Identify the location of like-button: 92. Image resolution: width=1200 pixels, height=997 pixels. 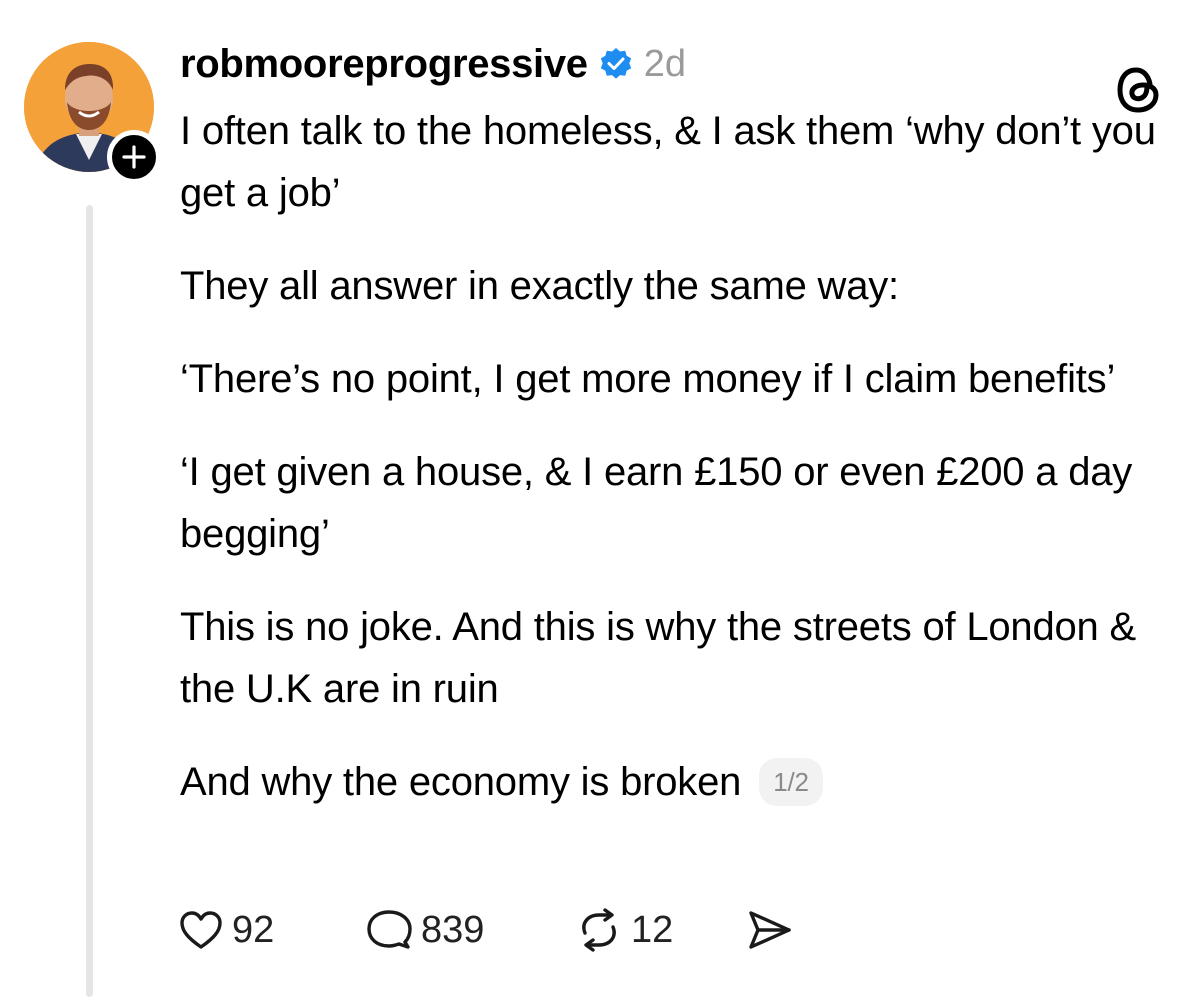
(271, 930).